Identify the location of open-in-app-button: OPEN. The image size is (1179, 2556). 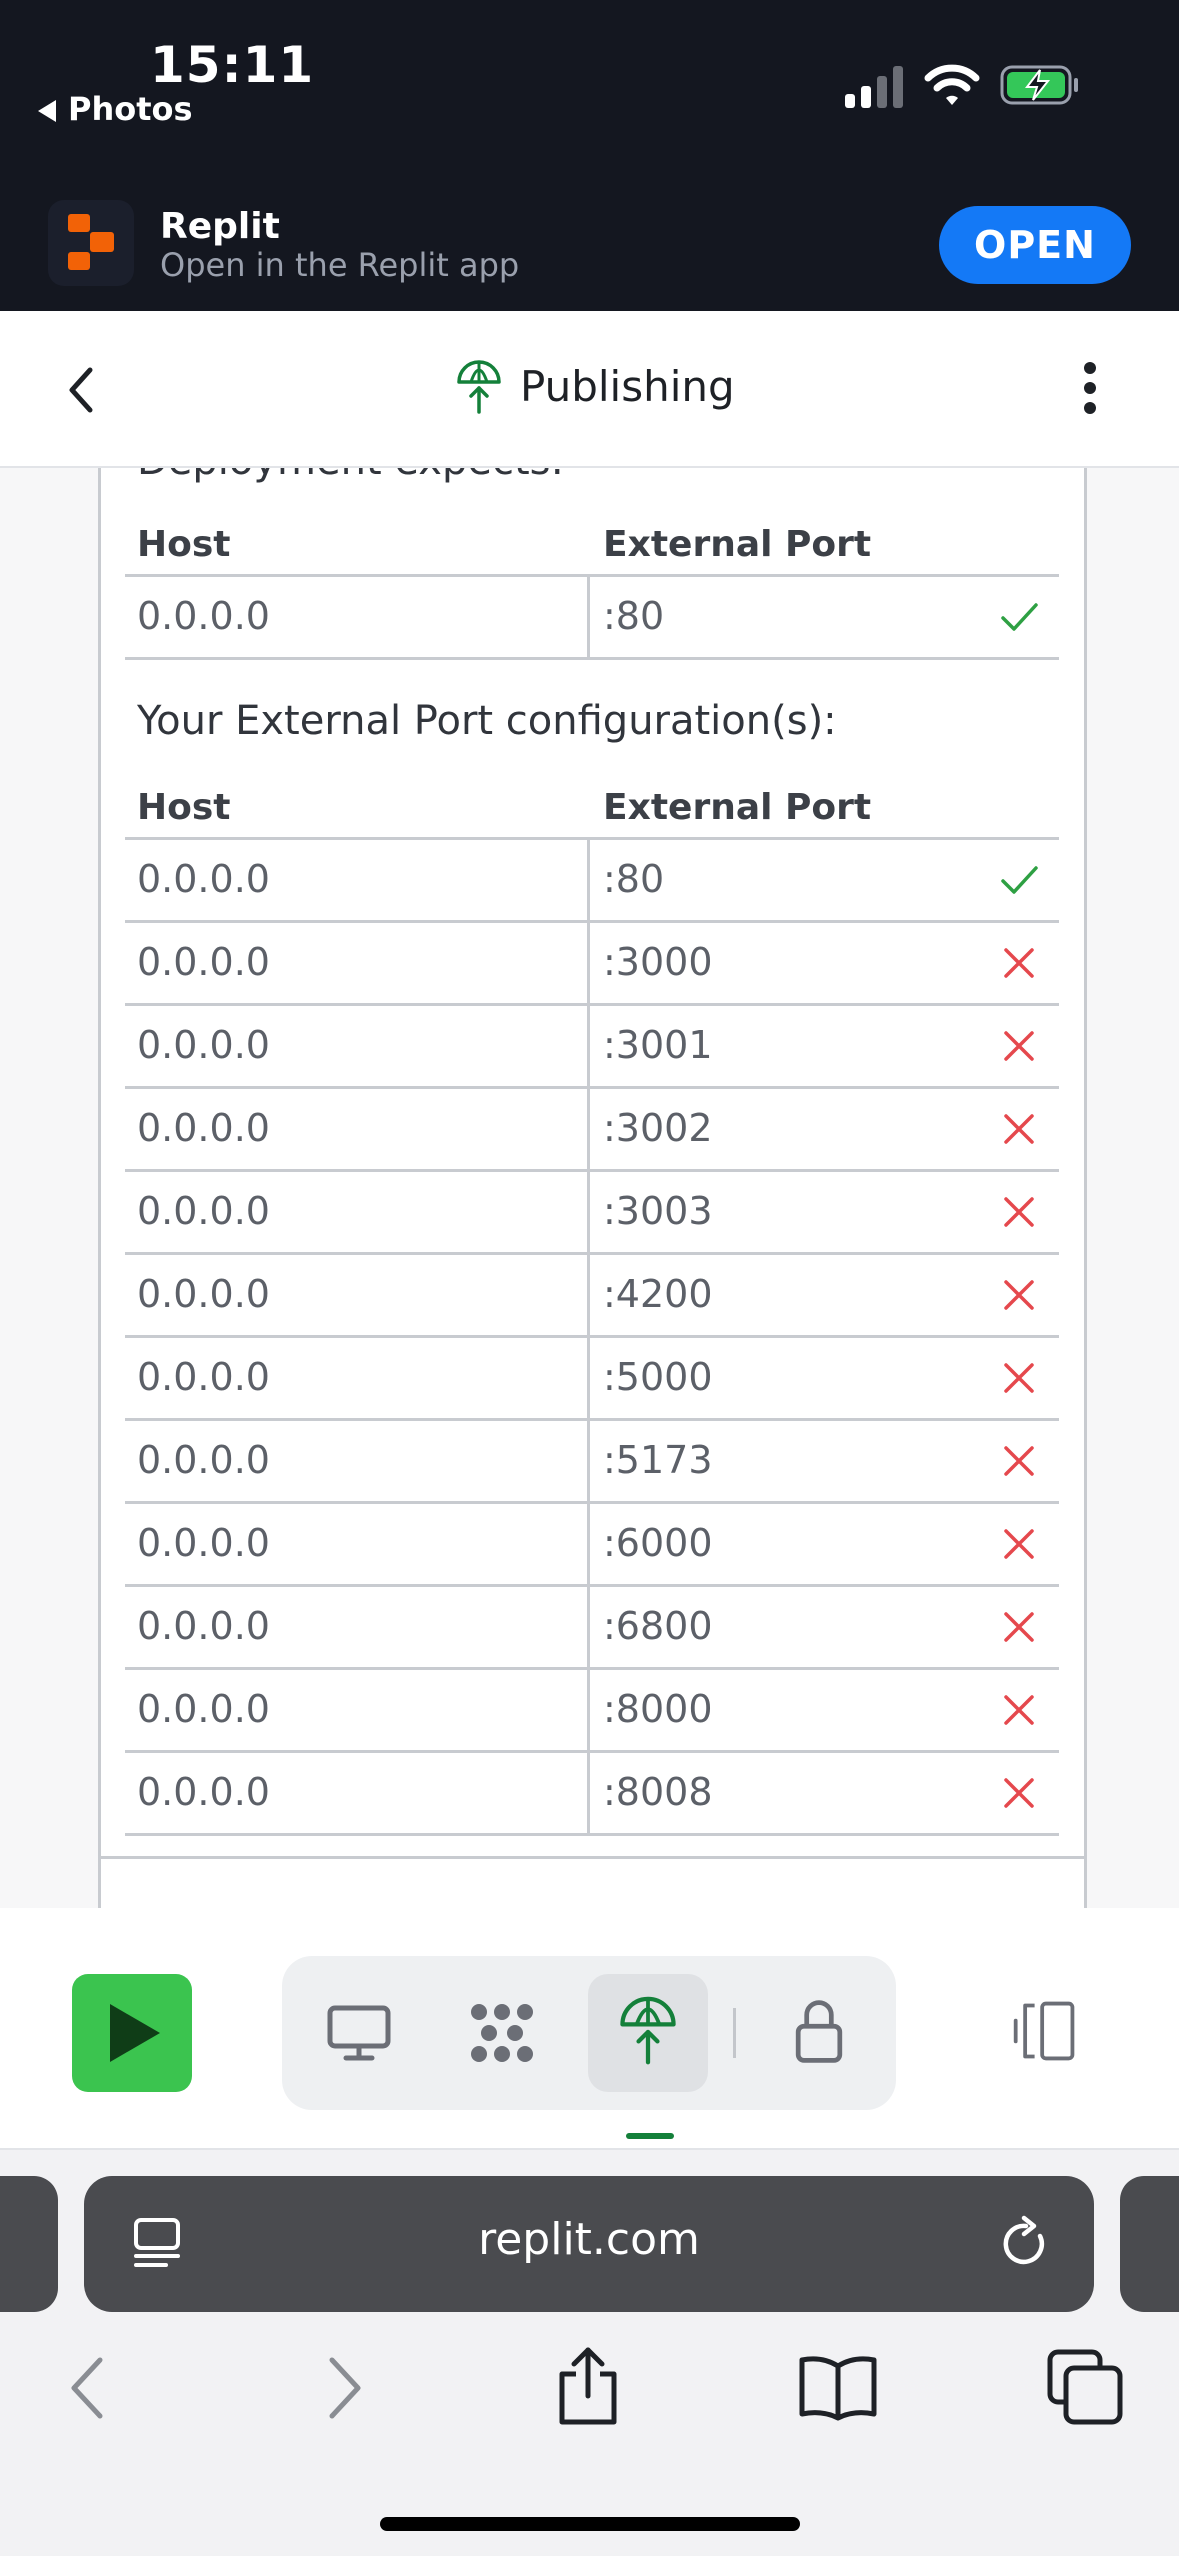
(1035, 245).